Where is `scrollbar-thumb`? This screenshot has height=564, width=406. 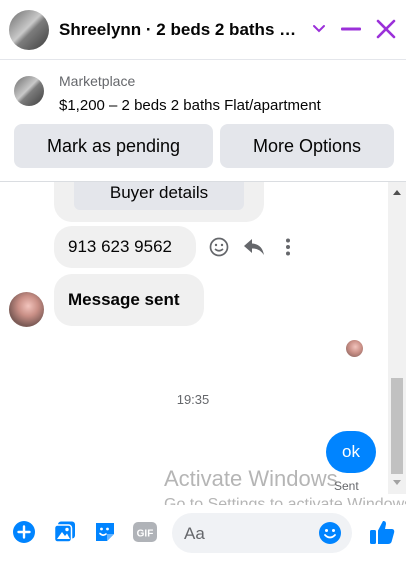 scrollbar-thumb is located at coordinates (397, 426).